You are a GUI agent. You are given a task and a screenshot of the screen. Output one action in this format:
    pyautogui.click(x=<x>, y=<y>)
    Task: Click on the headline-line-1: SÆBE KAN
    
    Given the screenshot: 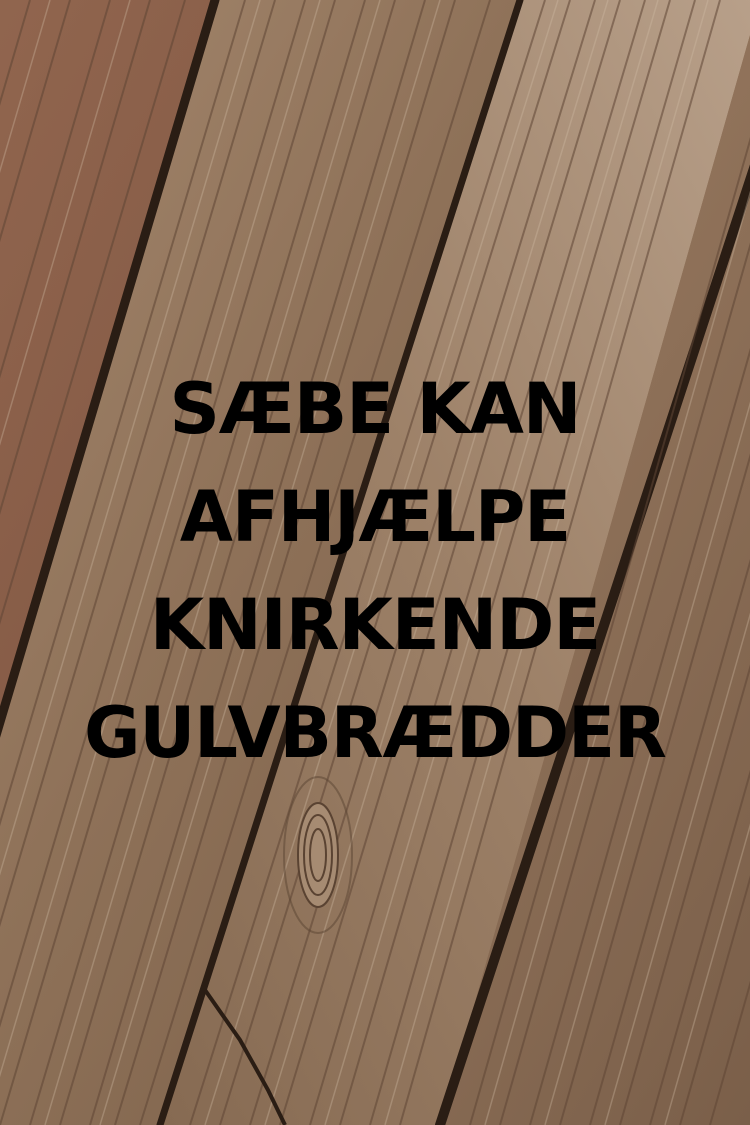 What is the action you would take?
    pyautogui.click(x=375, y=409)
    